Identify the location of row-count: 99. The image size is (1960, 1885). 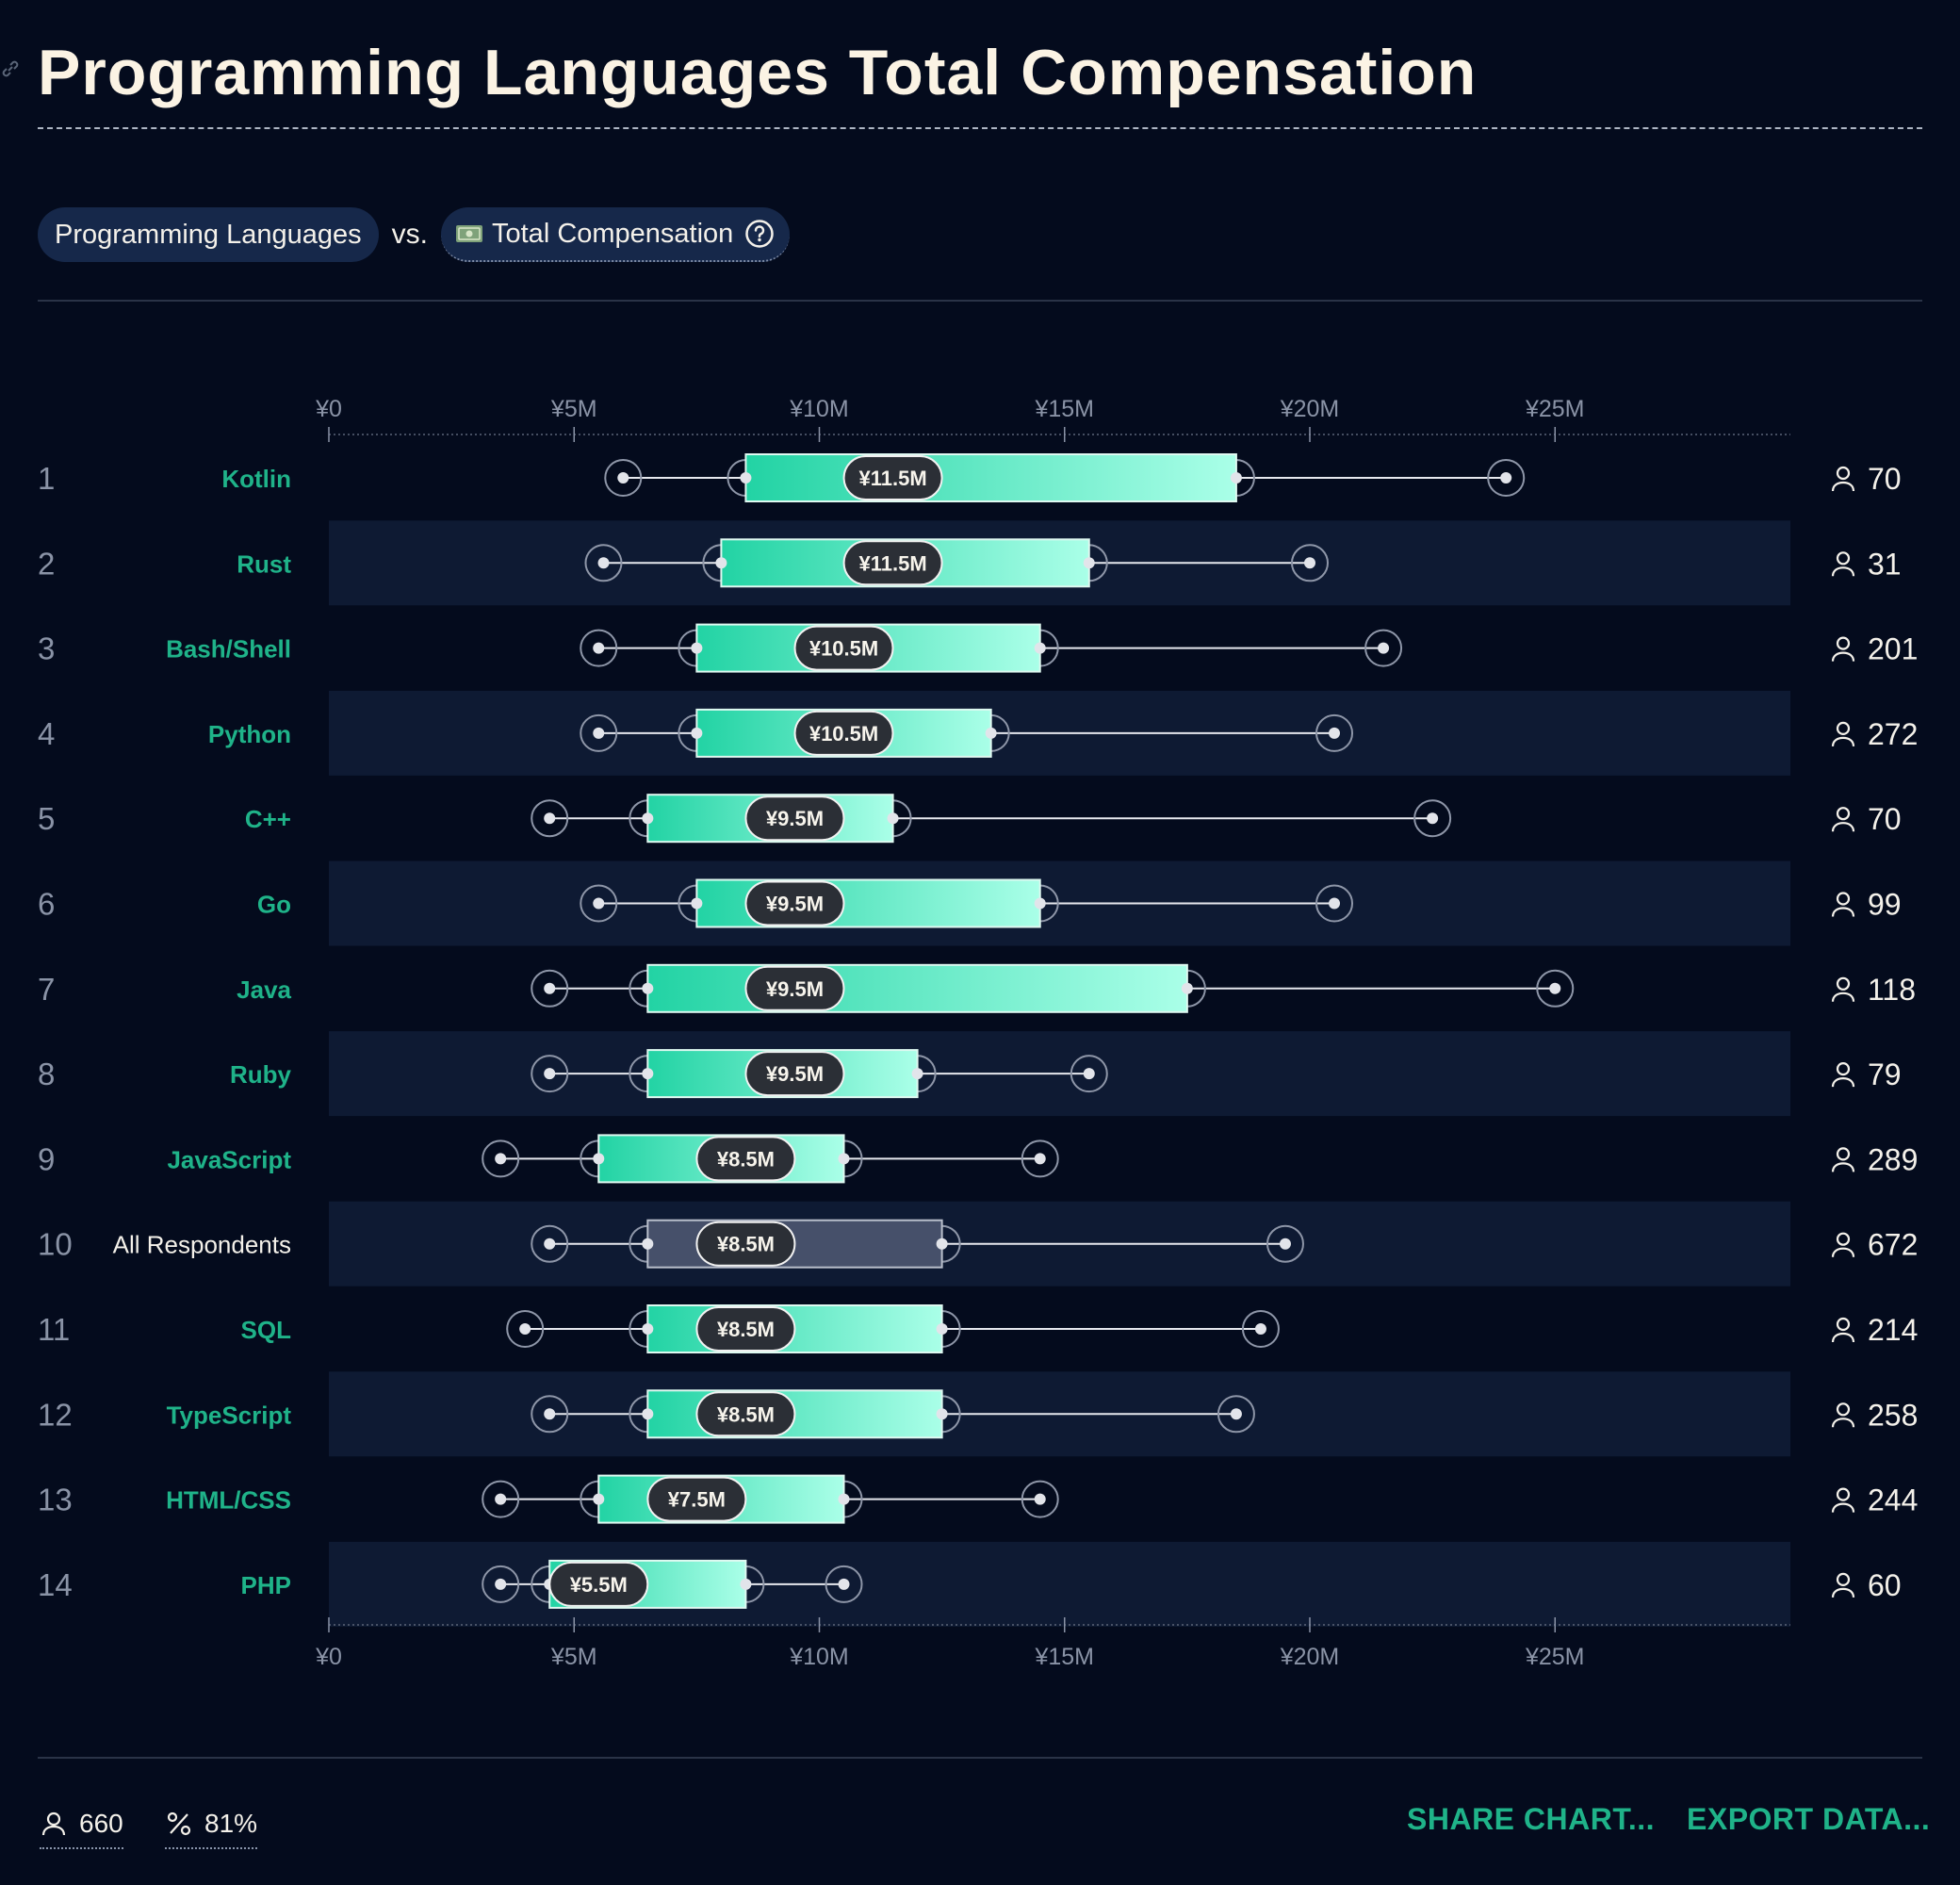
(1885, 905).